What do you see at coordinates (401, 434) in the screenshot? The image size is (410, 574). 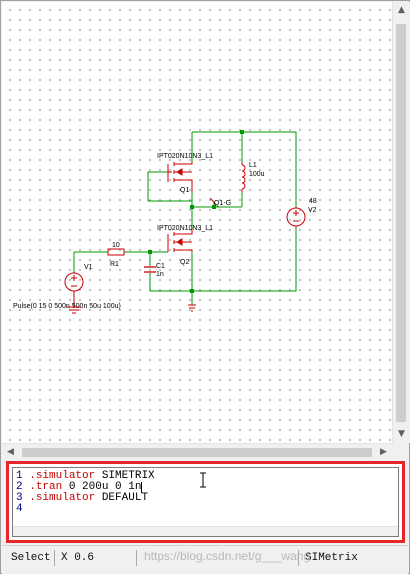 I see `scroll-down-icon: ▼` at bounding box center [401, 434].